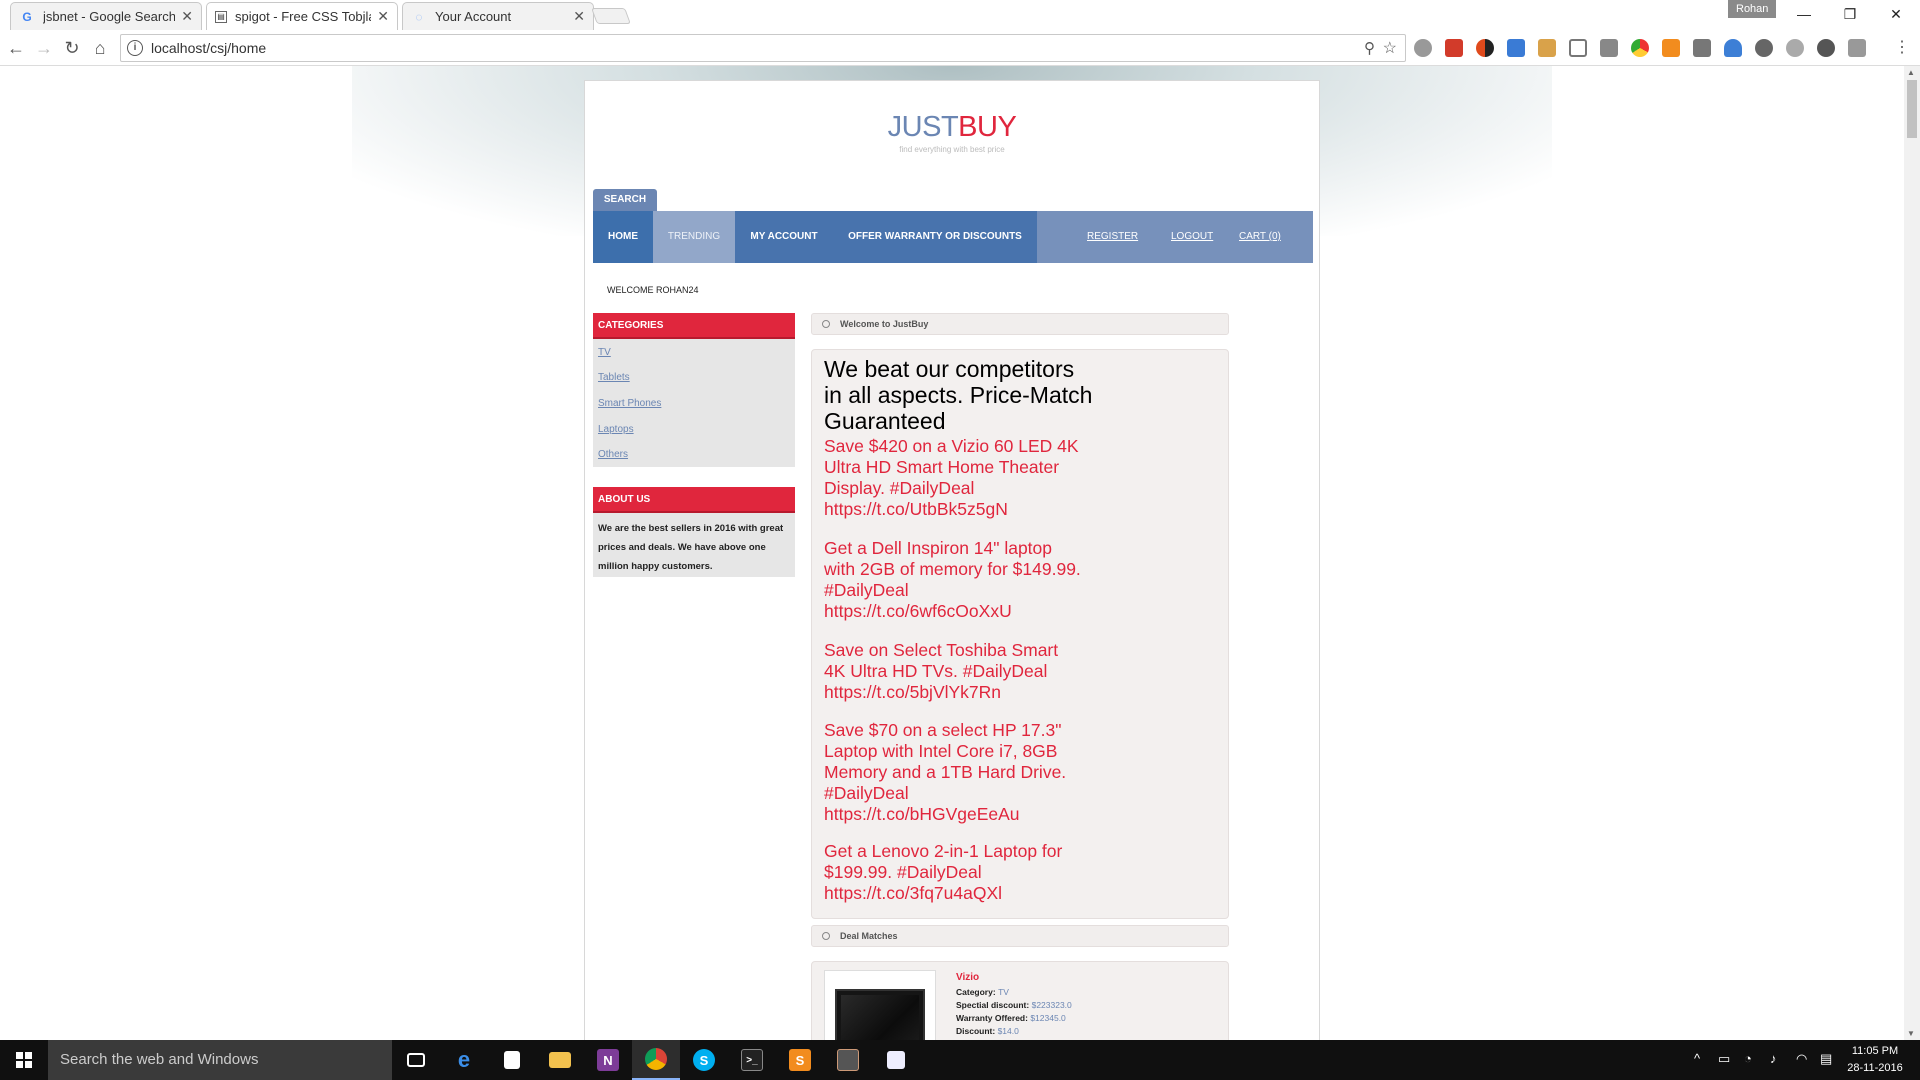  I want to click on chrome-icon, so click(656, 1060).